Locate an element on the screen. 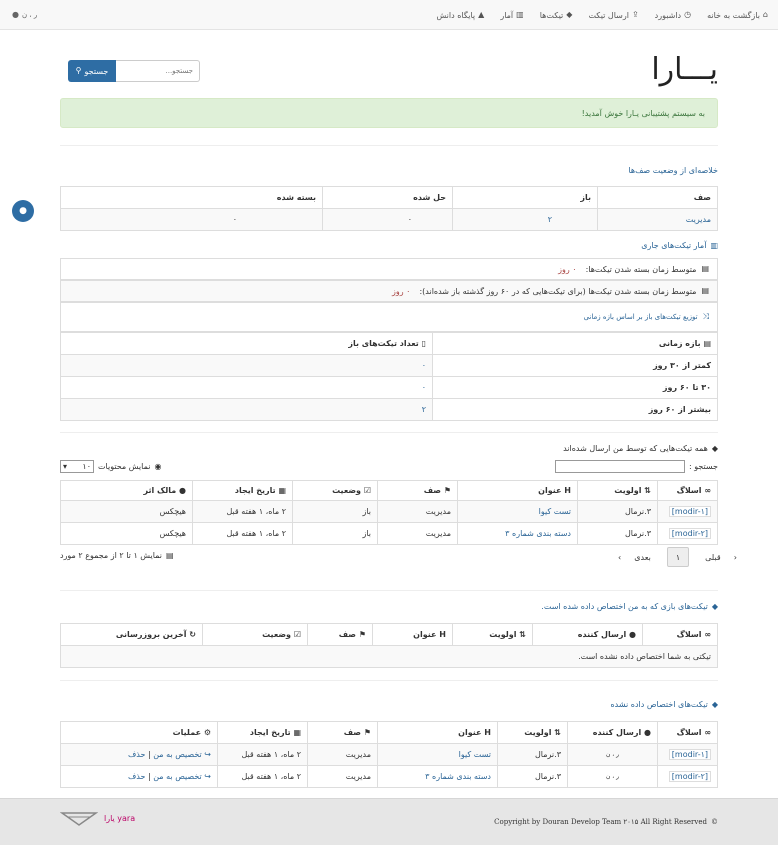 This screenshot has width=778, height=845. copyright-icon: © is located at coordinates (714, 822).